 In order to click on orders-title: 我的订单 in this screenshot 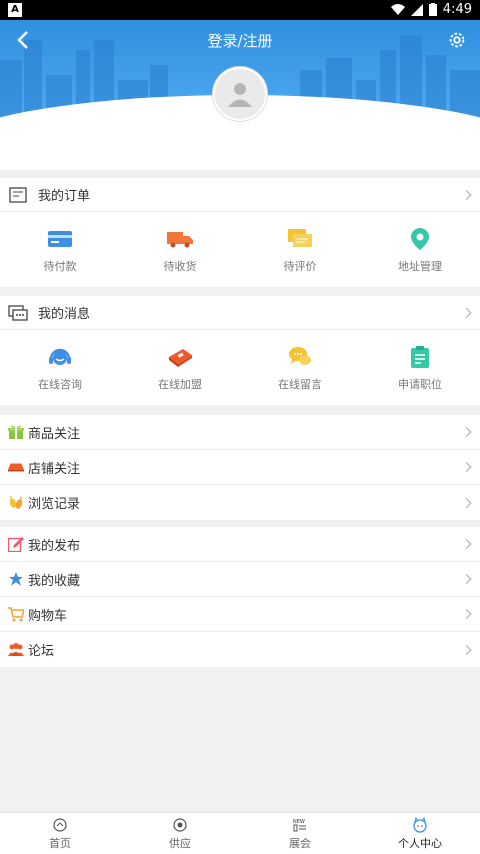, I will do `click(64, 196)`.